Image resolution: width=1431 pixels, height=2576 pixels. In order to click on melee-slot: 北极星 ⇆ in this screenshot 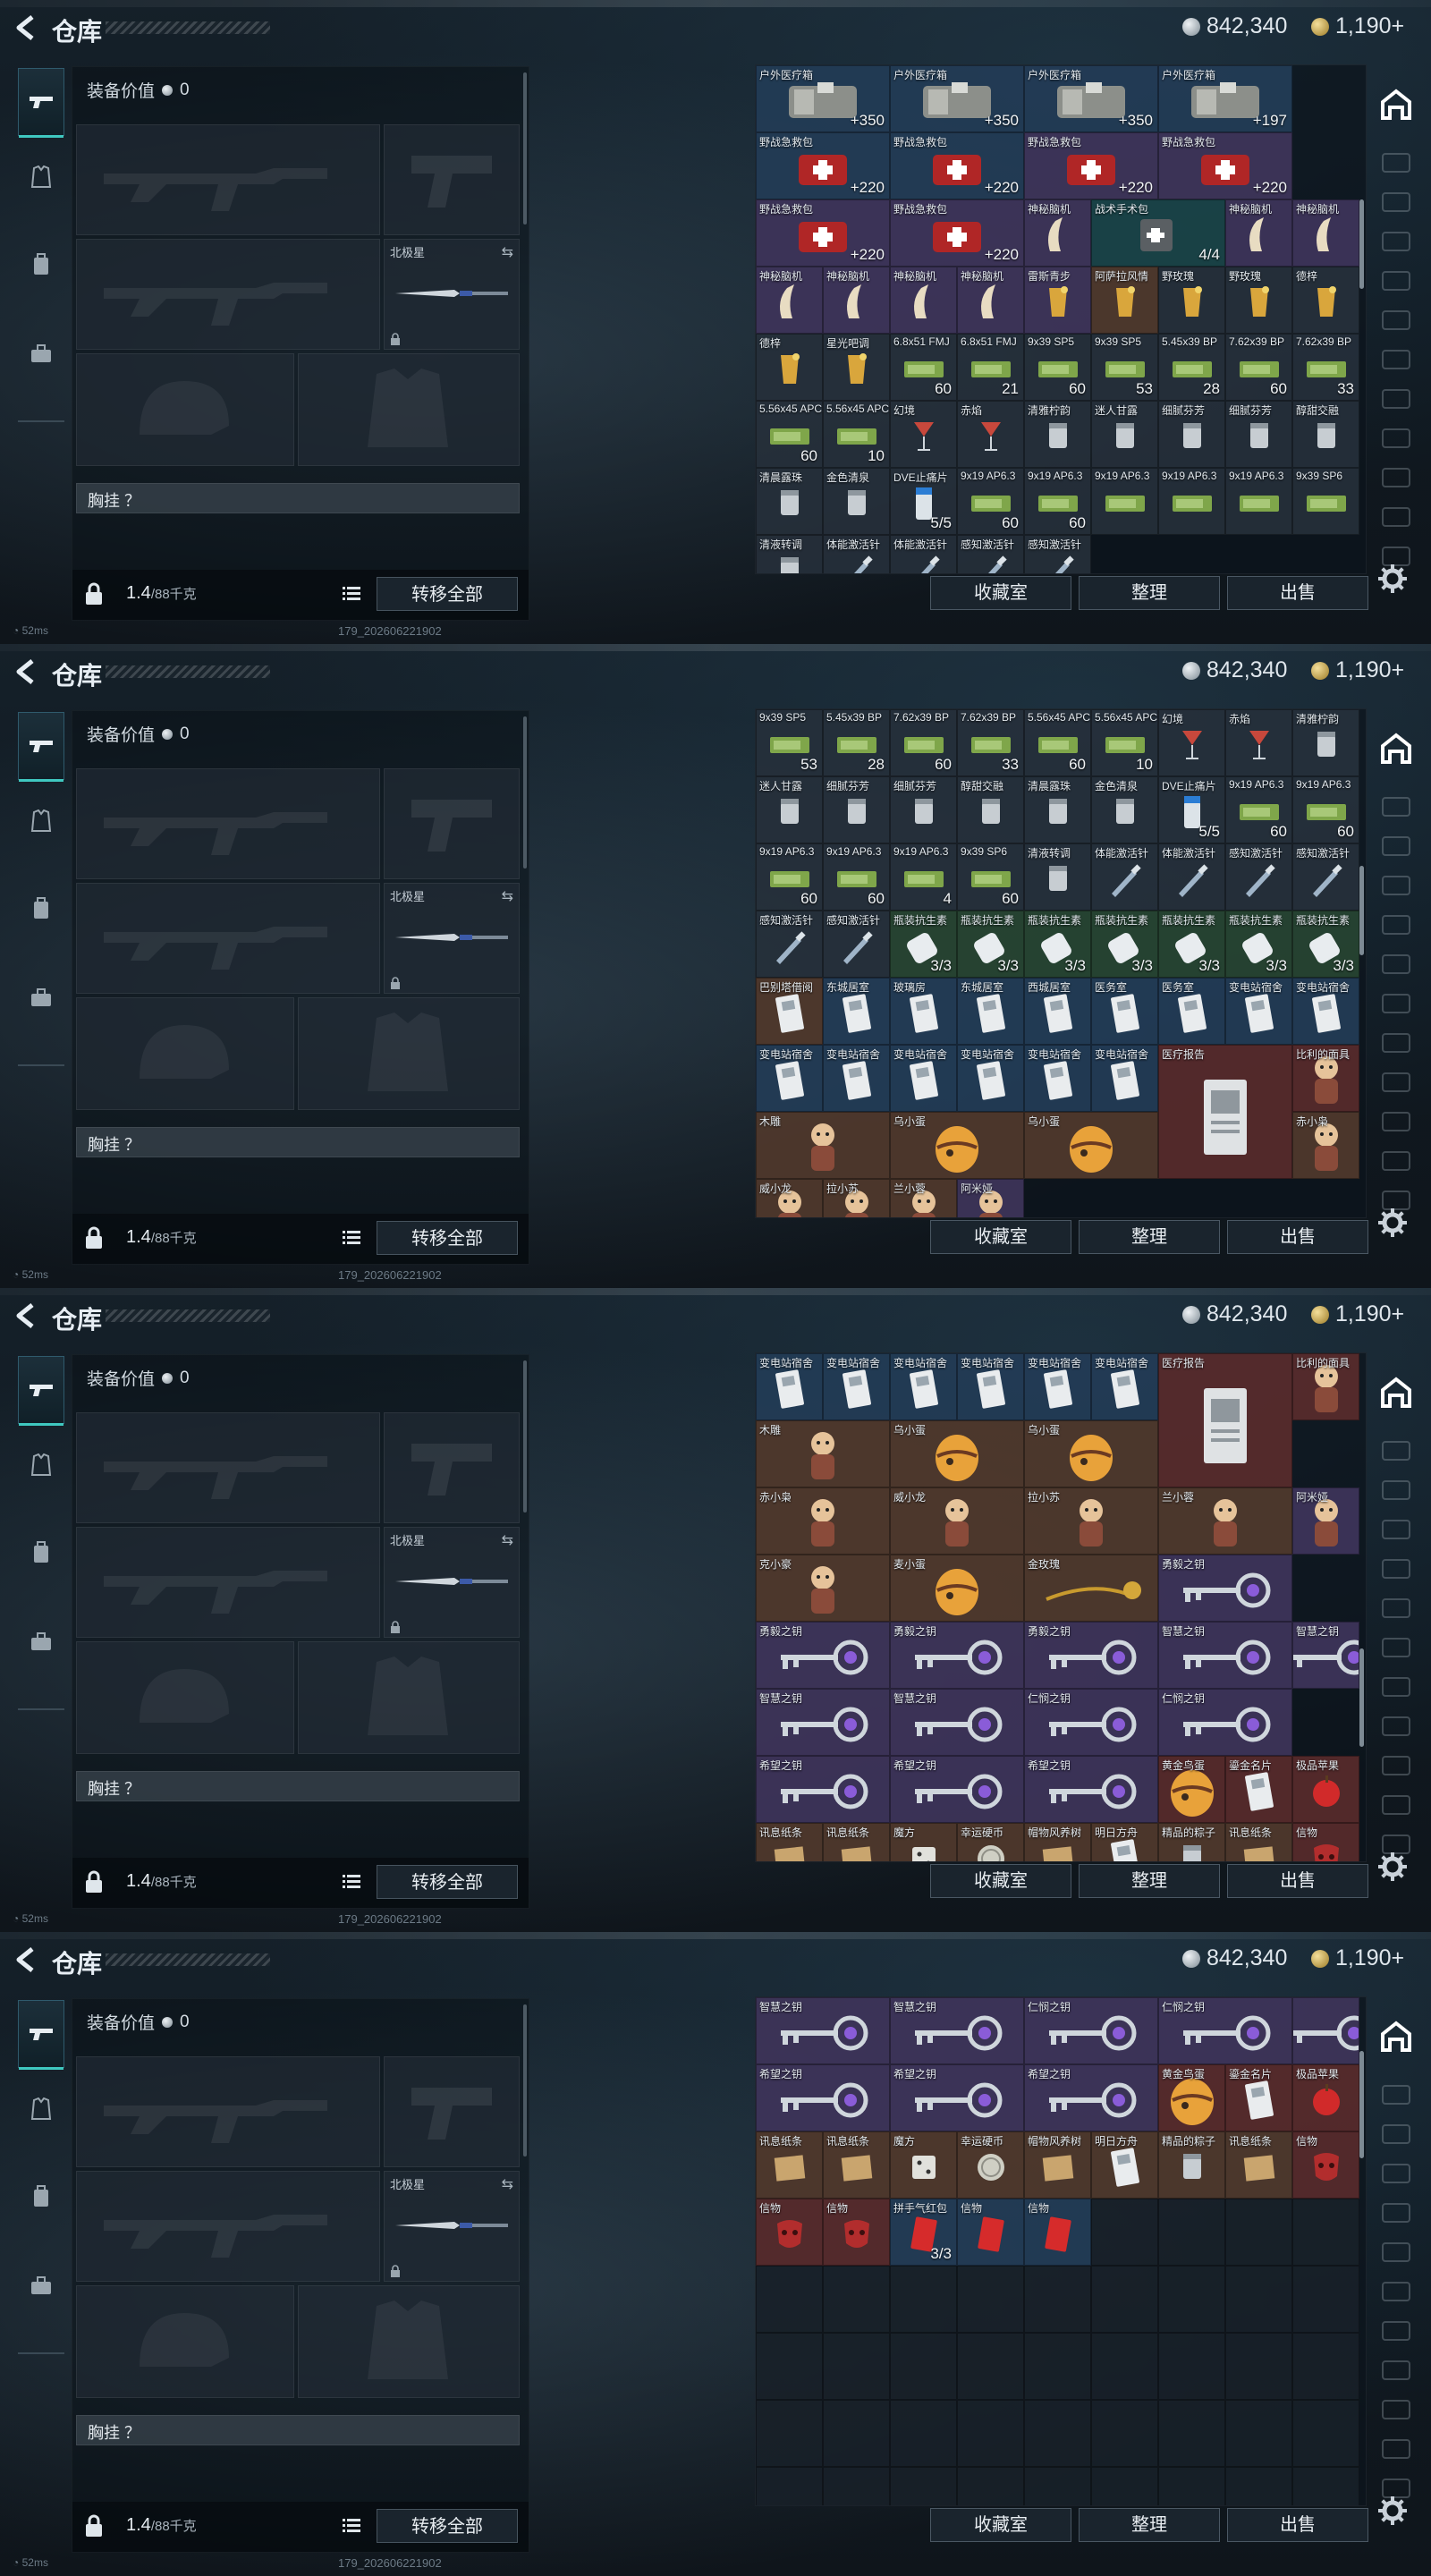, I will do `click(452, 294)`.